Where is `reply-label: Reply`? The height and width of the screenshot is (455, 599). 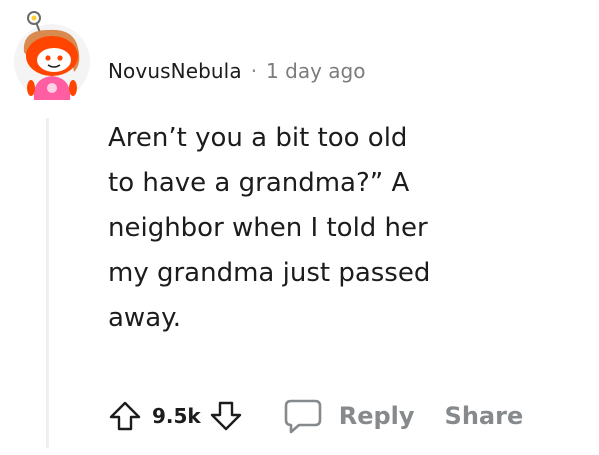 reply-label: Reply is located at coordinates (376, 416).